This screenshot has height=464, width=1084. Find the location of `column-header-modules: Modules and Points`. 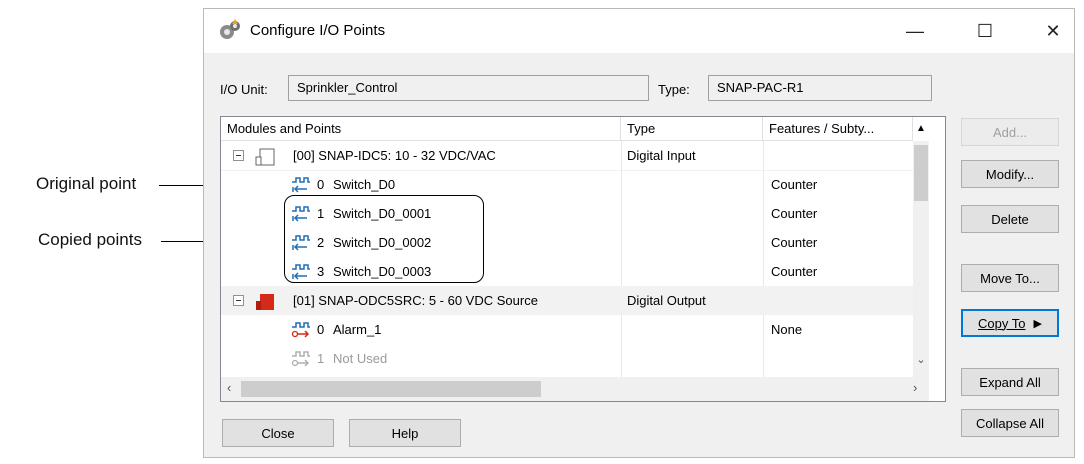

column-header-modules: Modules and Points is located at coordinates (421, 129).